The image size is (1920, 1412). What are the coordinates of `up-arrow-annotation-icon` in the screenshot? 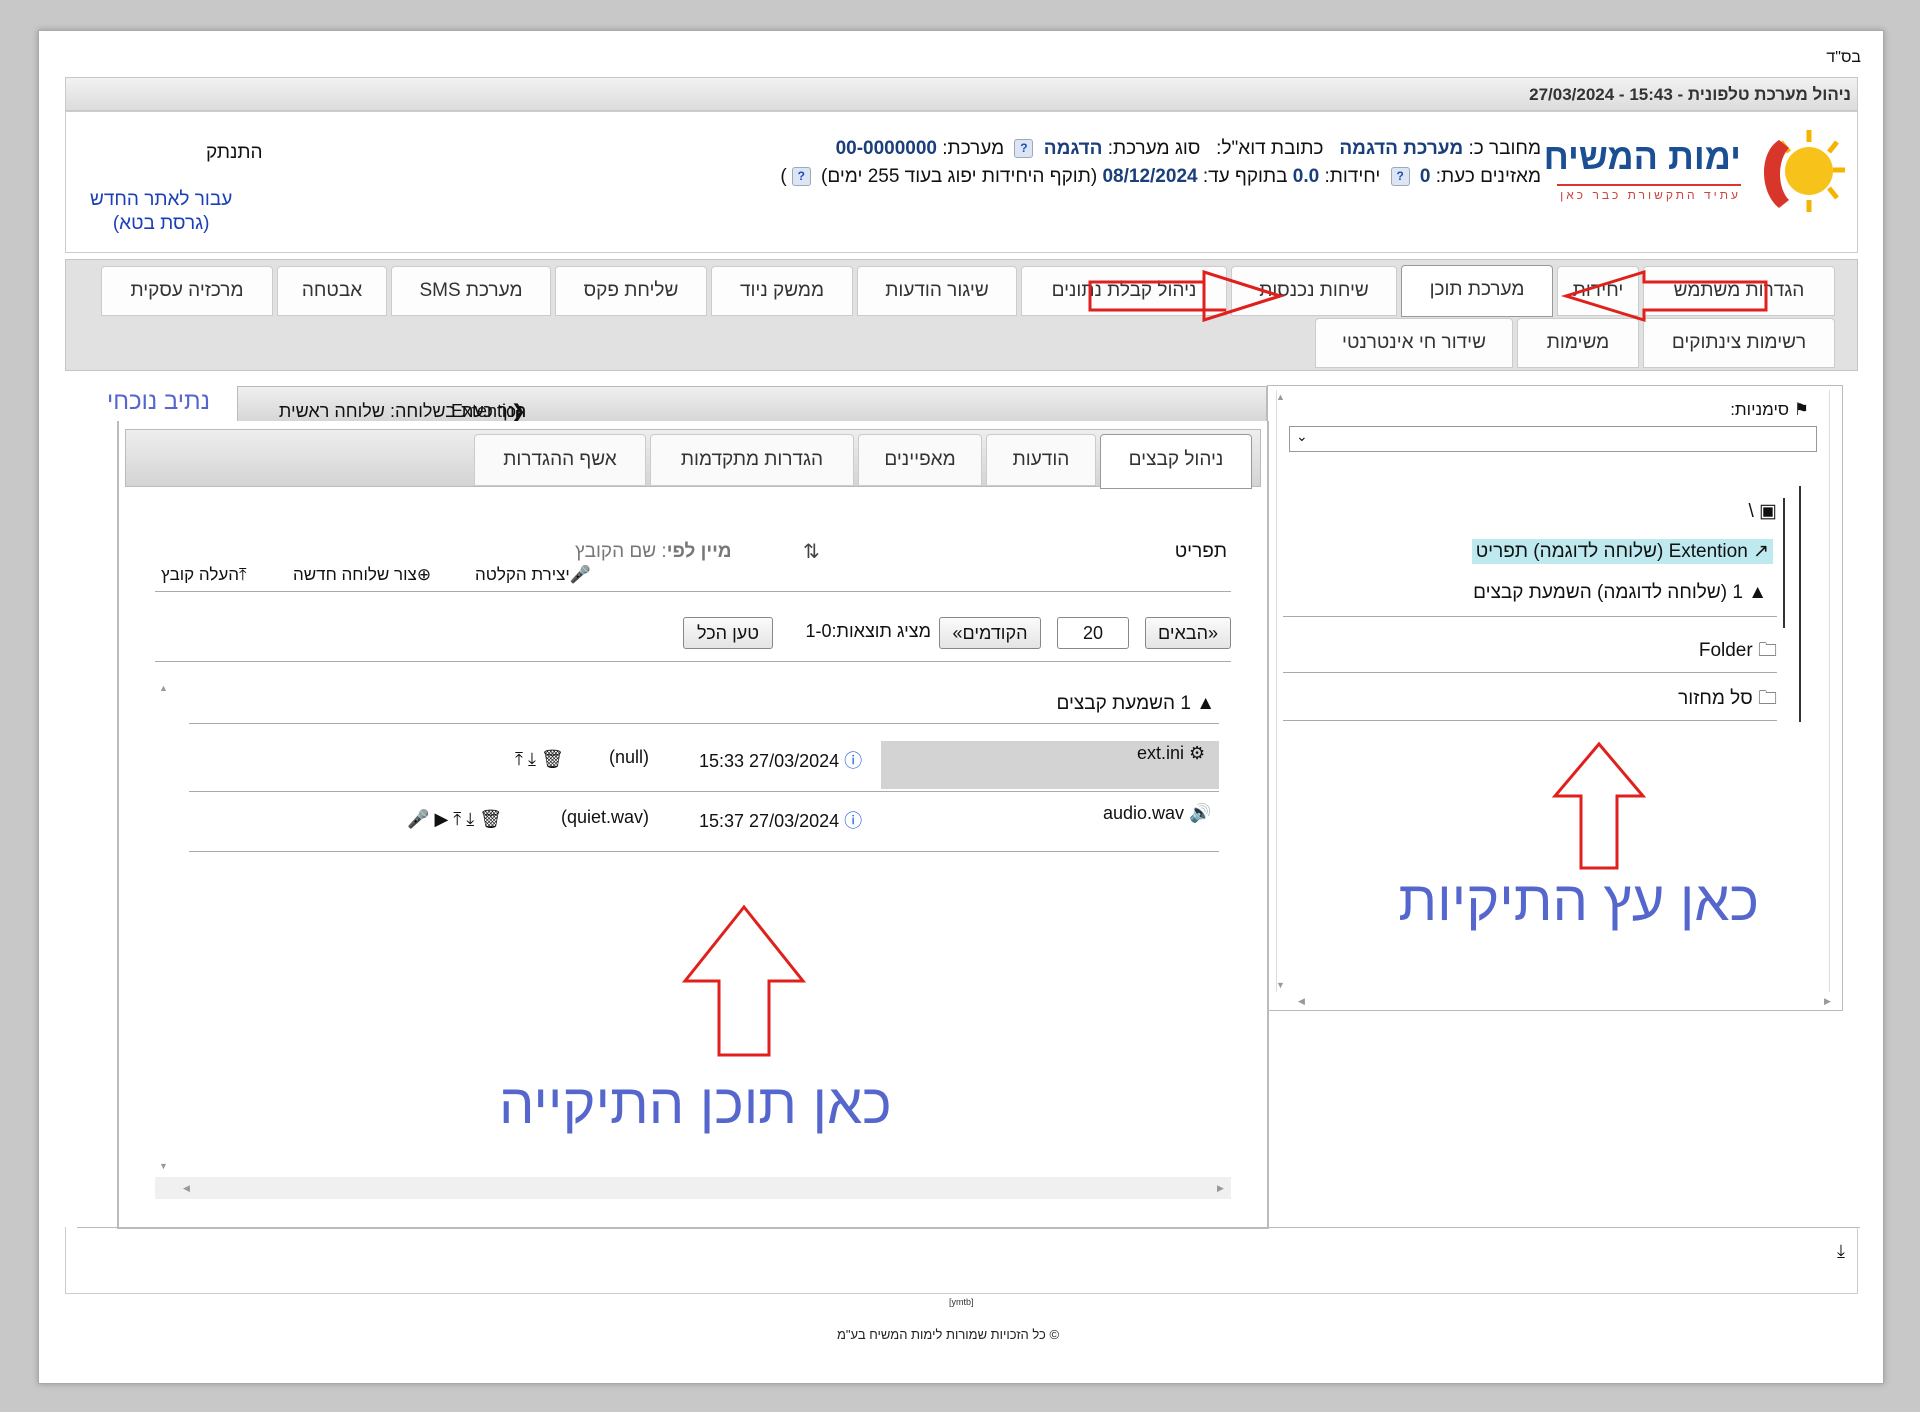 It's located at (1599, 805).